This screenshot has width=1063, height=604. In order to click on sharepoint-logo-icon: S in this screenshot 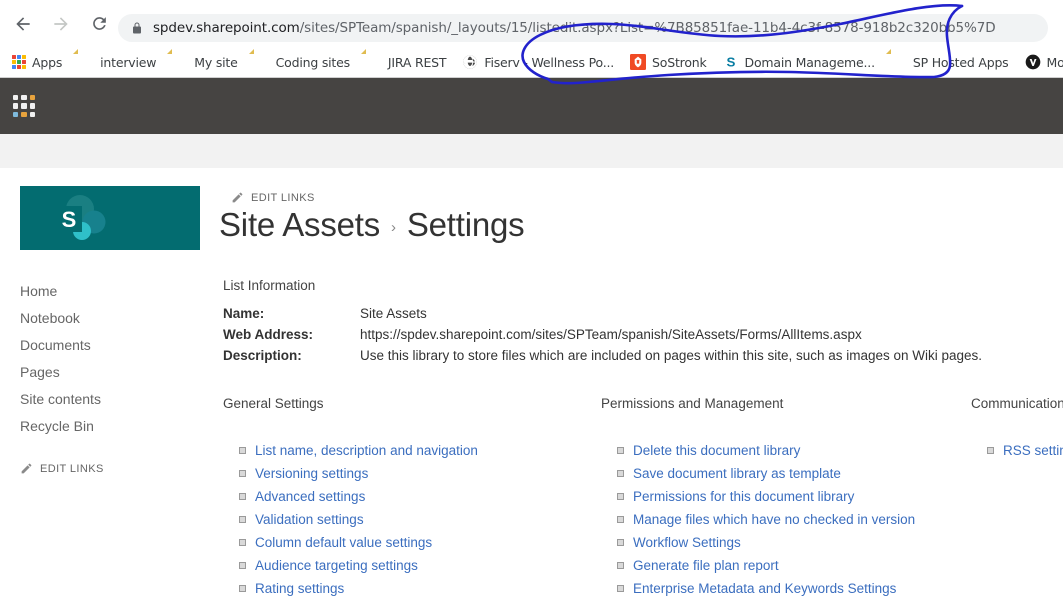, I will do `click(86, 218)`.